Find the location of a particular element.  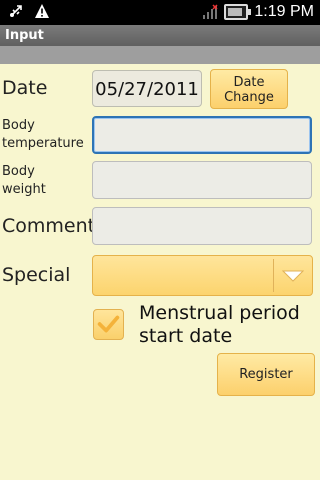

body-weight-input is located at coordinates (202, 180).